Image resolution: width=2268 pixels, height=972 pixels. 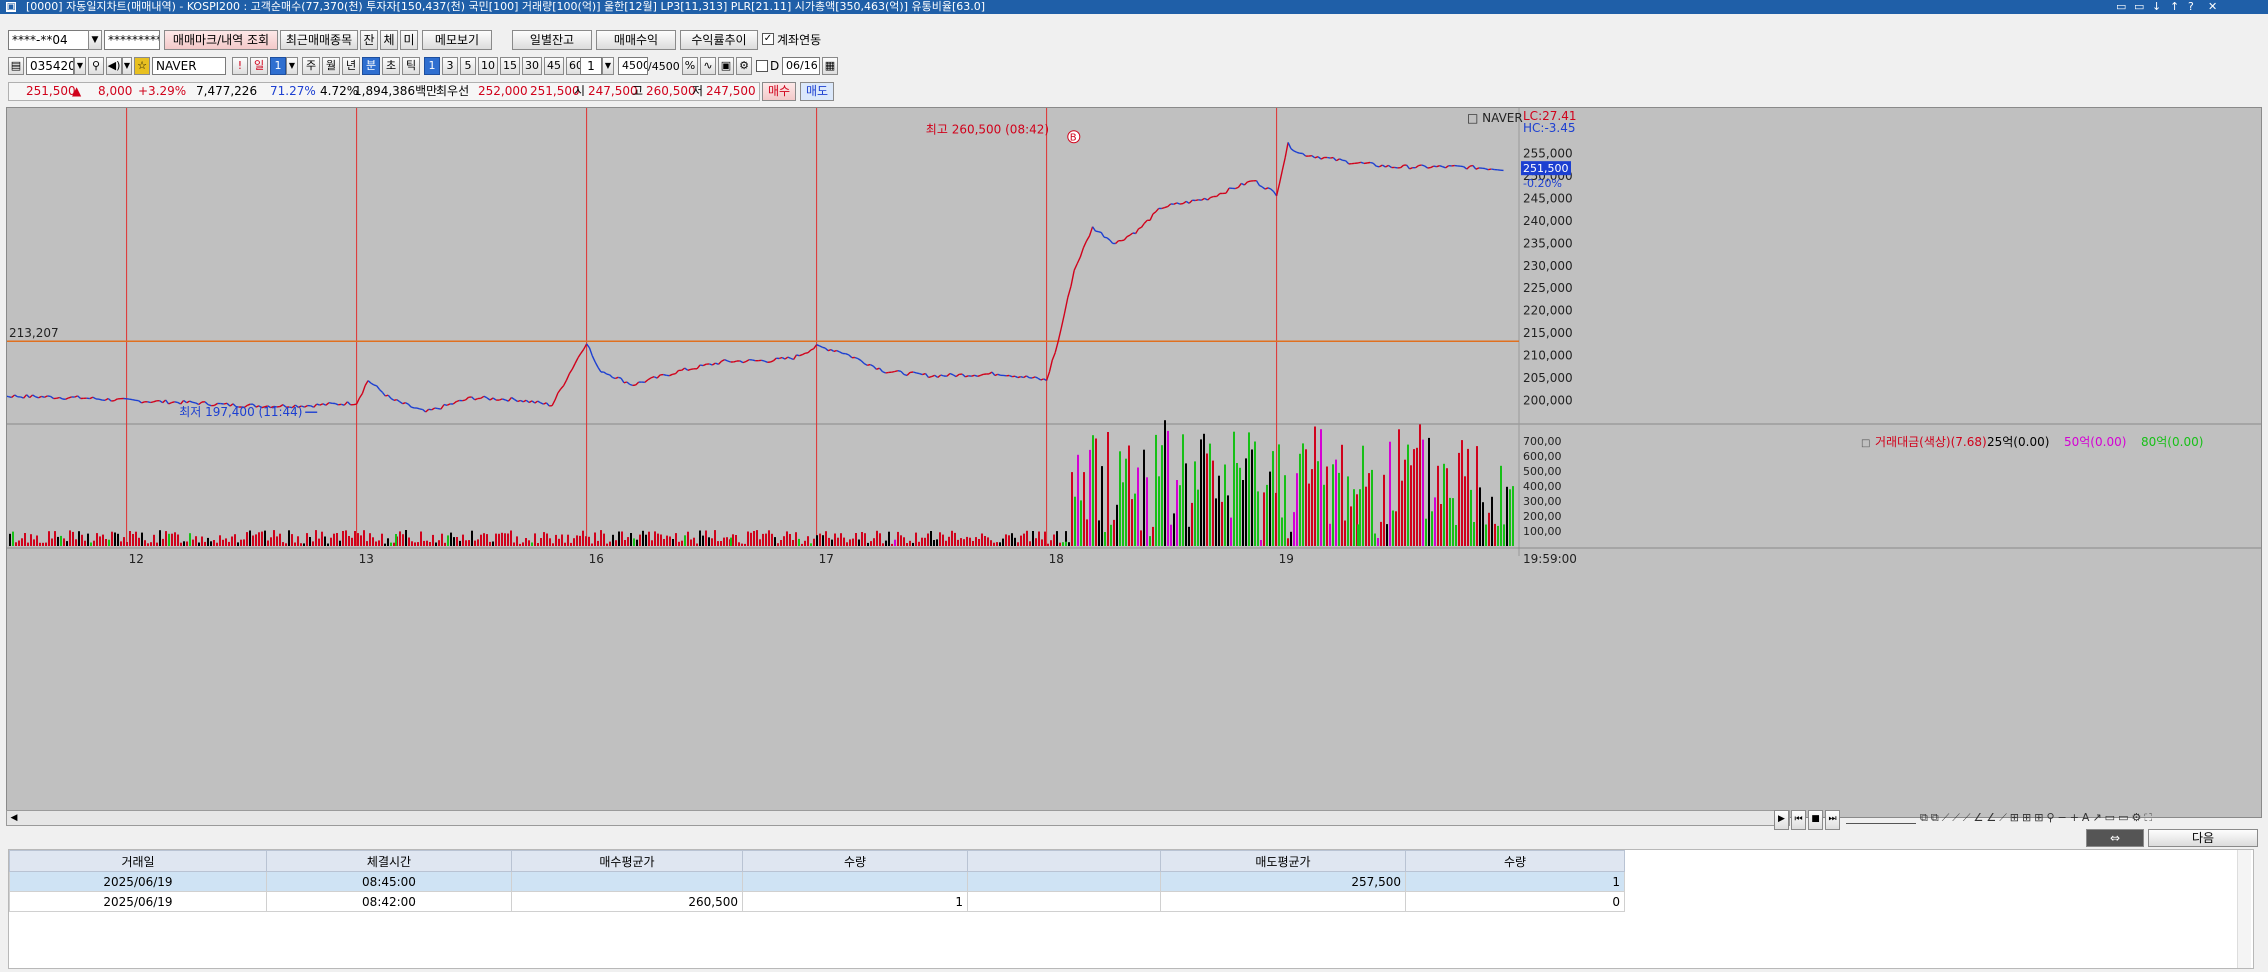 What do you see at coordinates (817, 901) in the screenshot?
I see `table-row: 2025/06/19 08:42:00 260,500 1 0` at bounding box center [817, 901].